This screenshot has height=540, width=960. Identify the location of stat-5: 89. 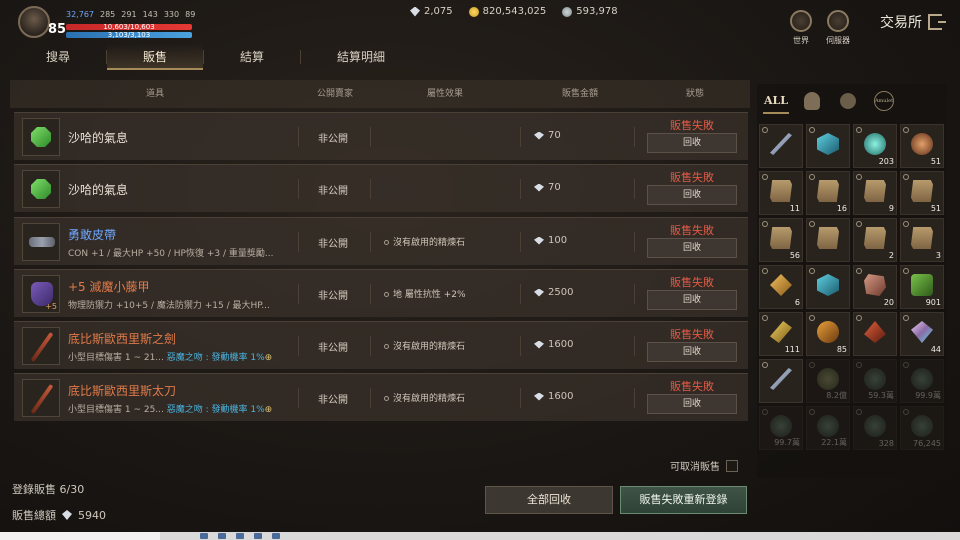
(190, 14).